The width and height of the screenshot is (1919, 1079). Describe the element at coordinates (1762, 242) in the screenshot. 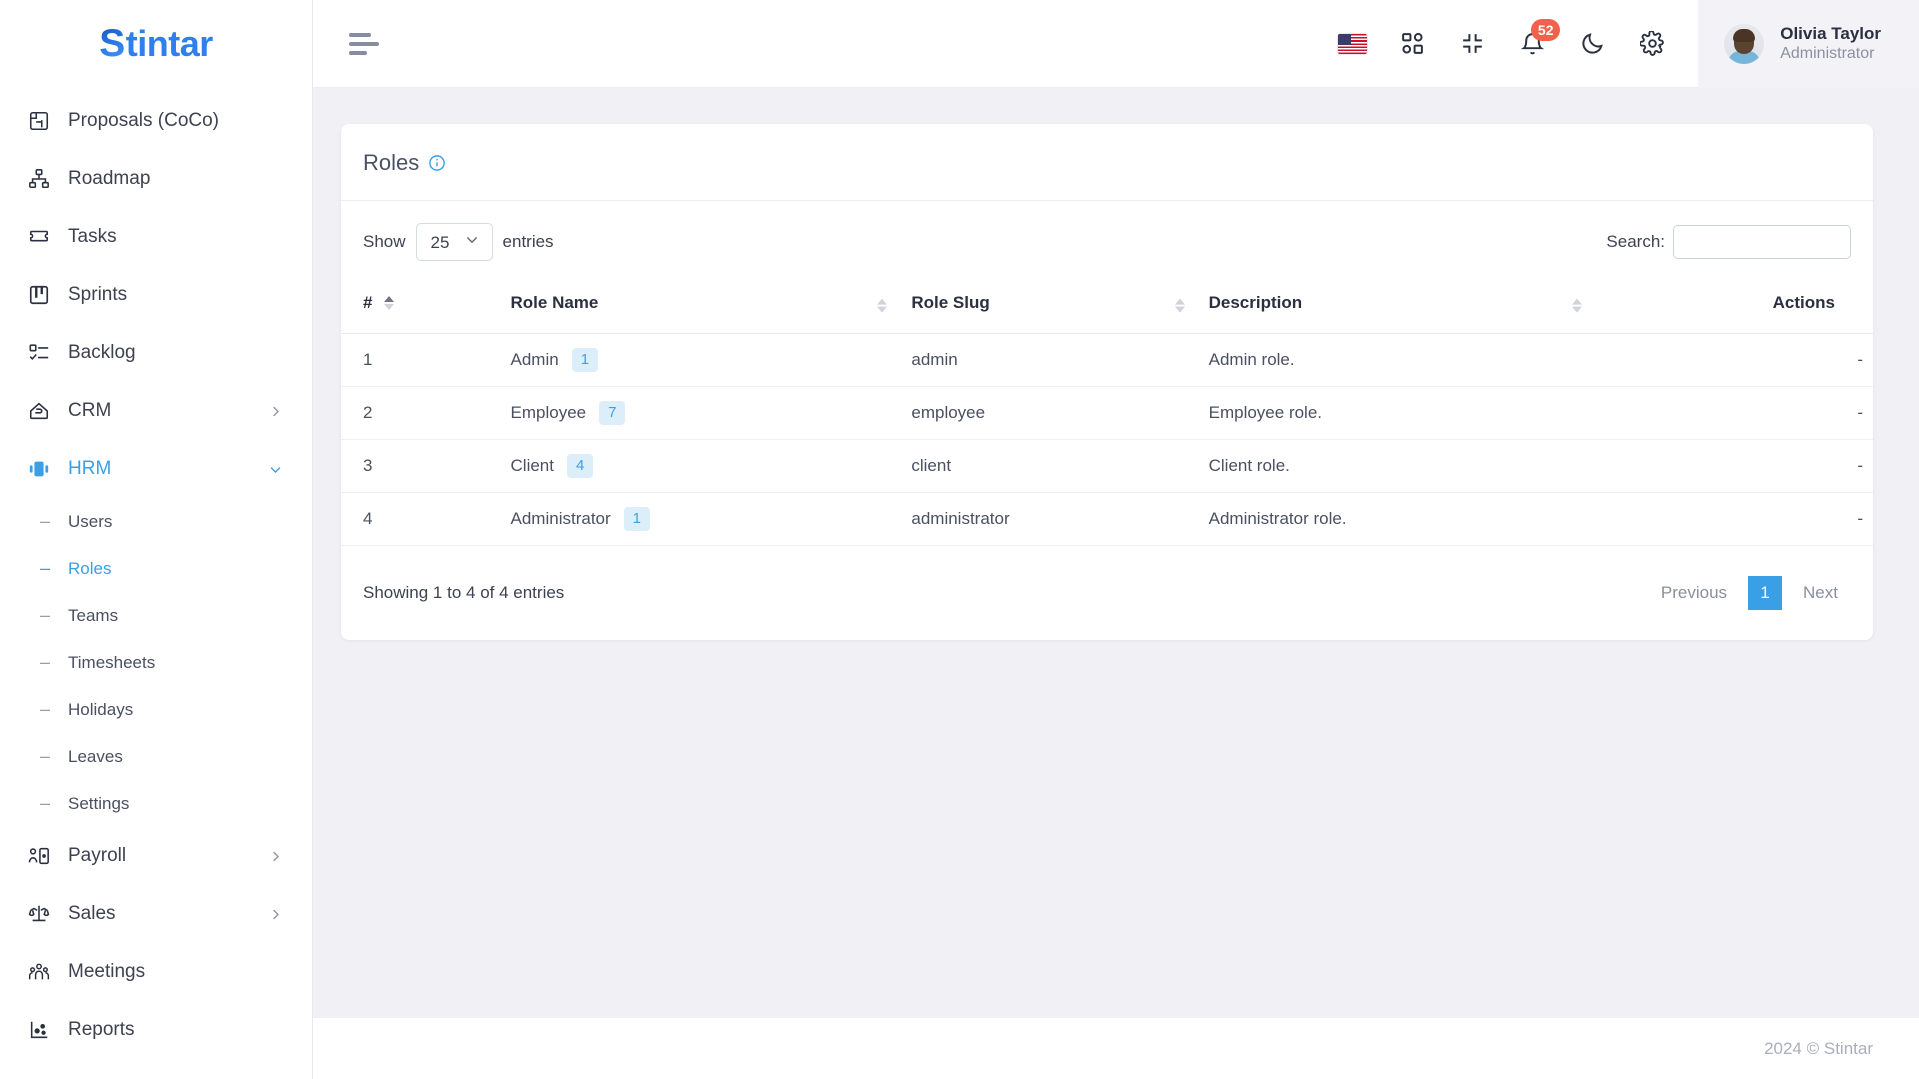

I see `search-input` at that location.